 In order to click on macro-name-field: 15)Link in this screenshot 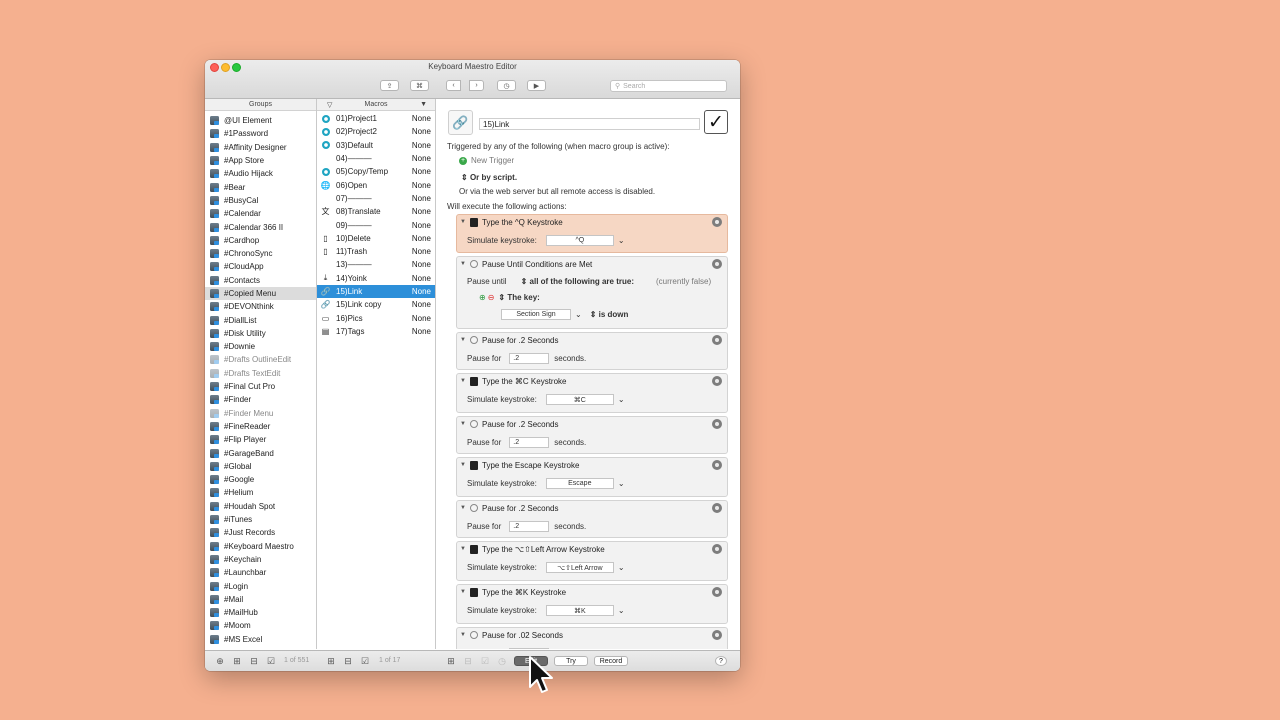, I will do `click(589, 124)`.